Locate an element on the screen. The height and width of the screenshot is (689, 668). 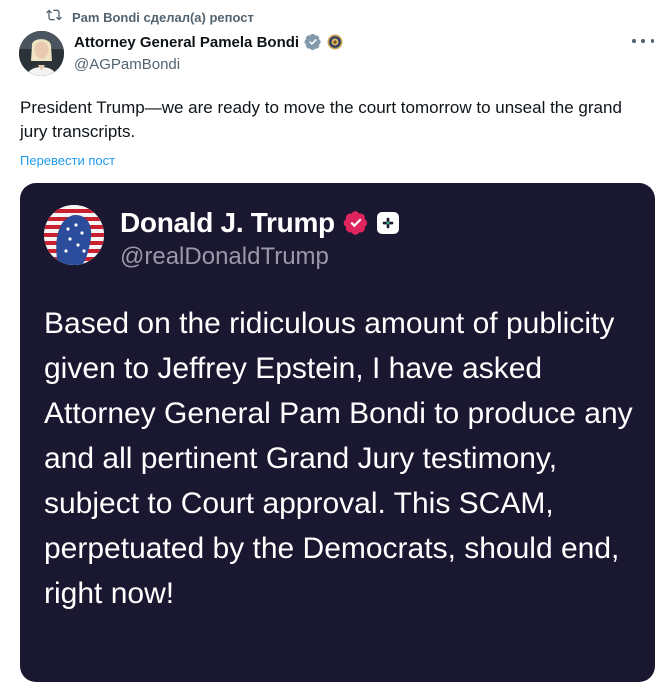
author-name: Attorney General Pamela Bondi is located at coordinates (186, 42).